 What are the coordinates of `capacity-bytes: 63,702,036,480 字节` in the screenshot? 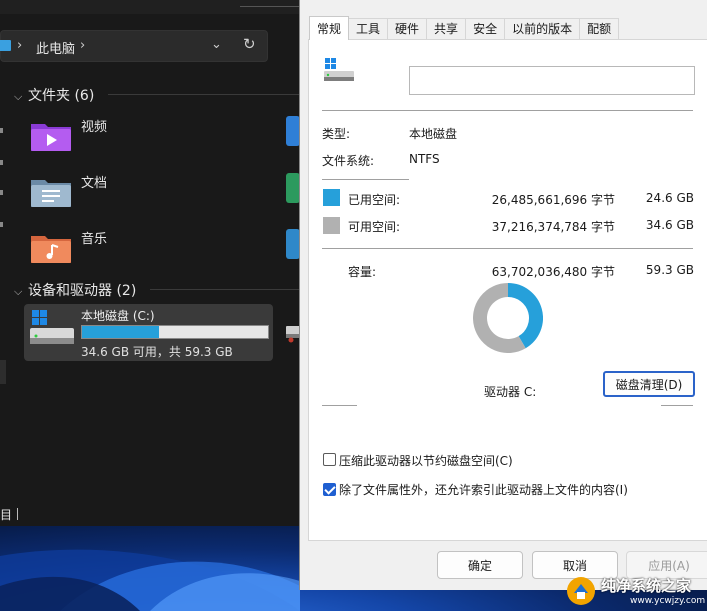 It's located at (553, 272).